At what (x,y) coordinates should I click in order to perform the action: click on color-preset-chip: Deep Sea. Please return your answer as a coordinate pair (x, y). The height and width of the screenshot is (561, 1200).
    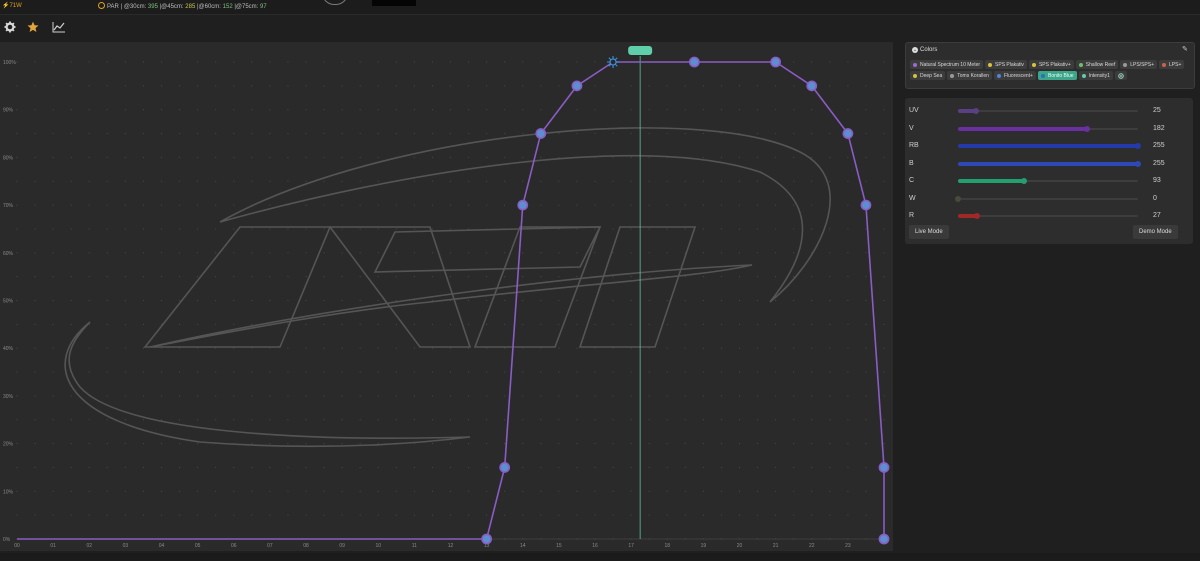
    Looking at the image, I should click on (928, 75).